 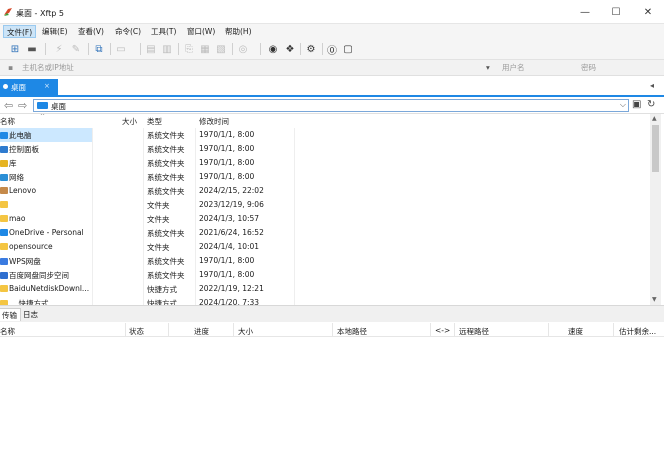 I want to click on xfer-column-status: 状态, so click(x=136, y=331).